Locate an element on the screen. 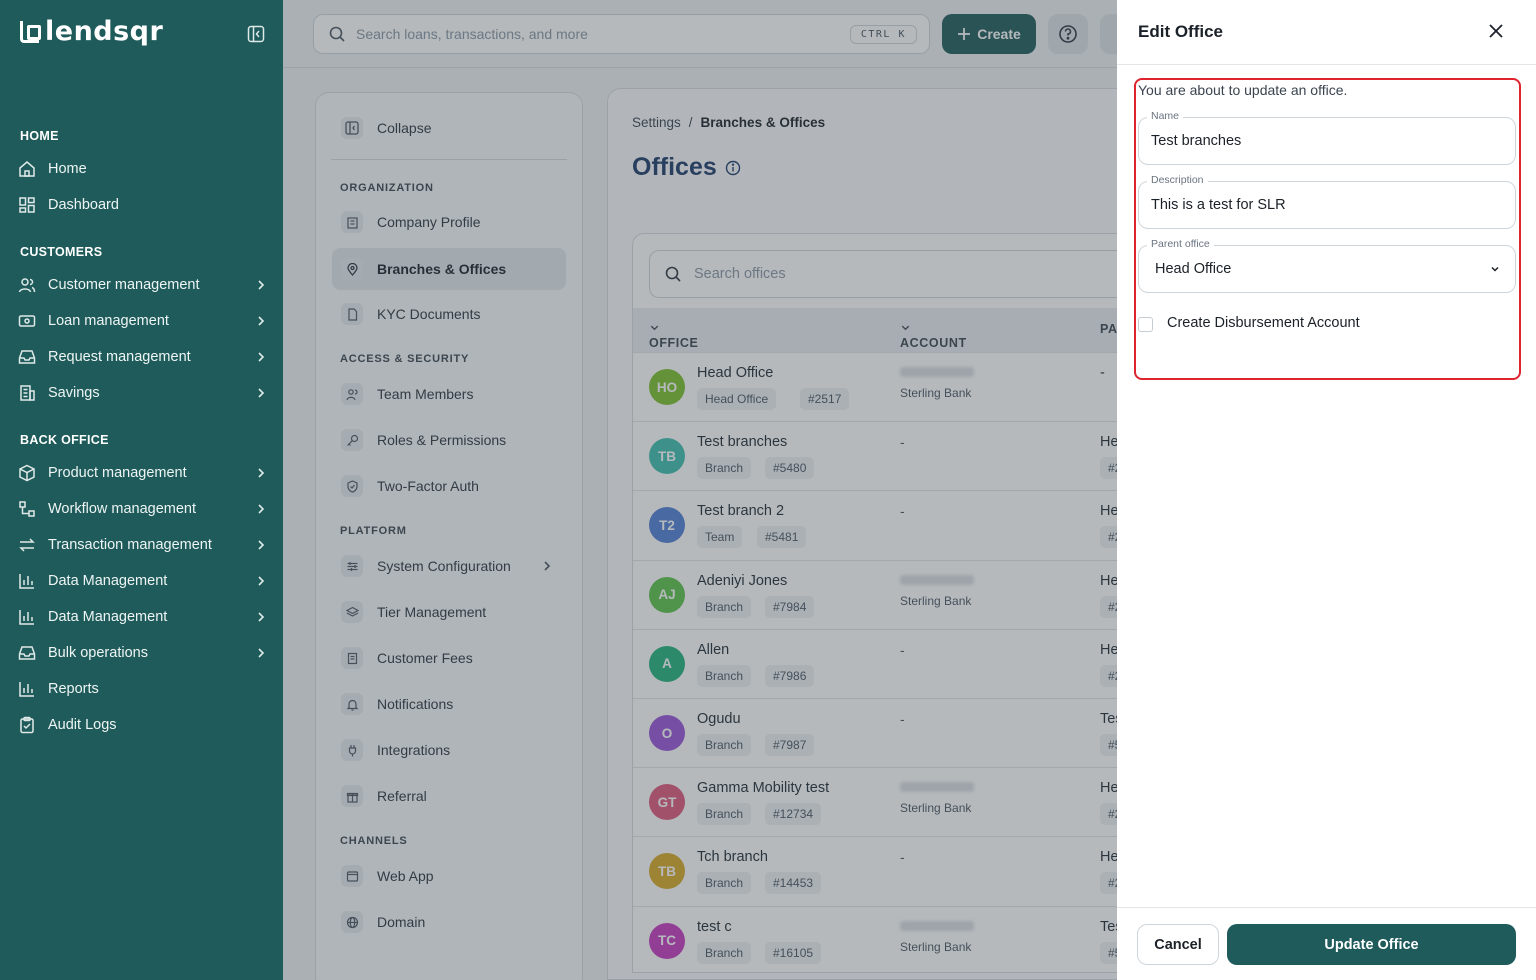  update-office-button: Update Office is located at coordinates (1371, 944).